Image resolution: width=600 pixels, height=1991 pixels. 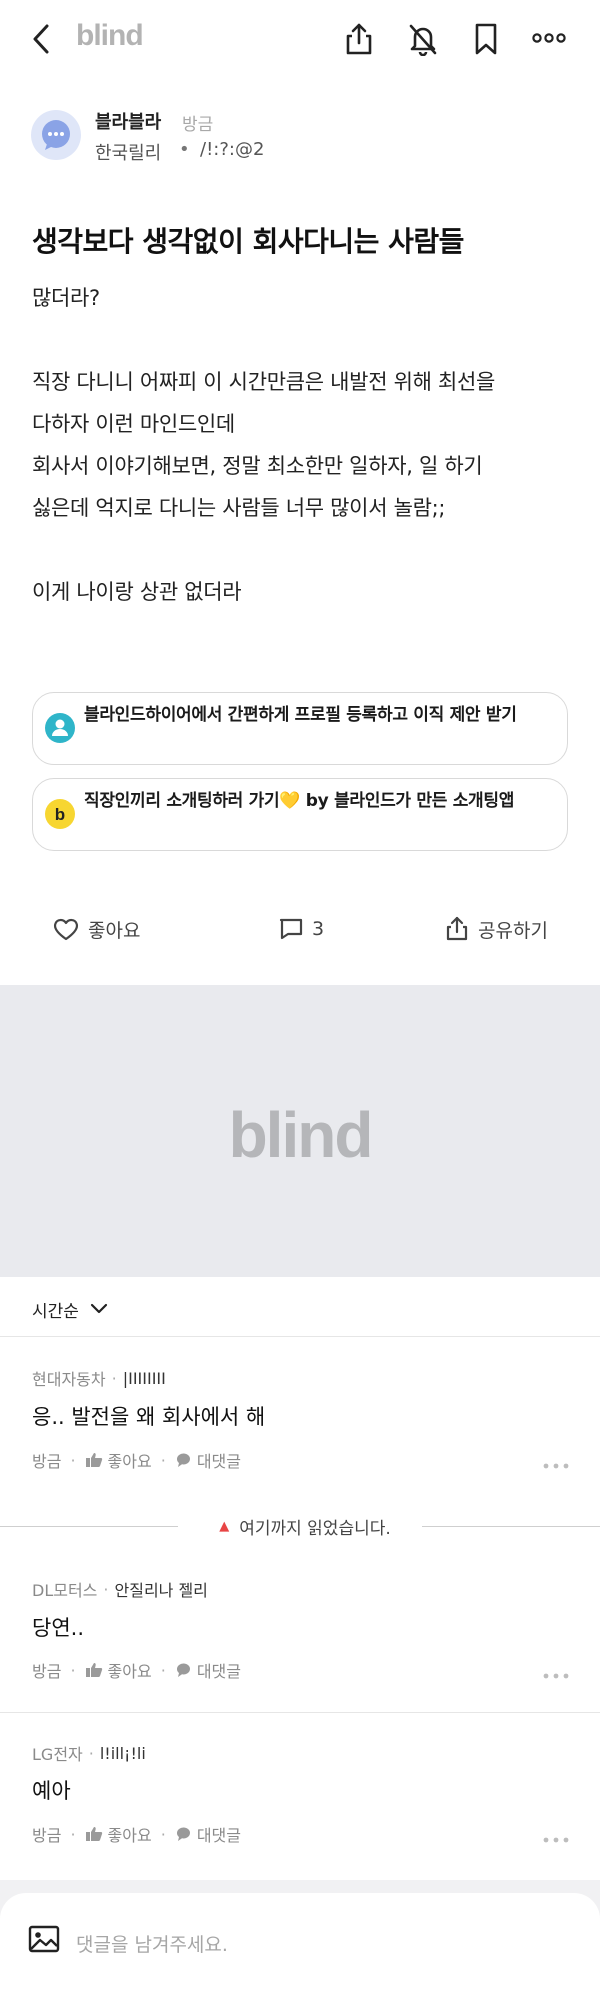 I want to click on comment-nickname: |IIIIIIII, so click(x=144, y=1378).